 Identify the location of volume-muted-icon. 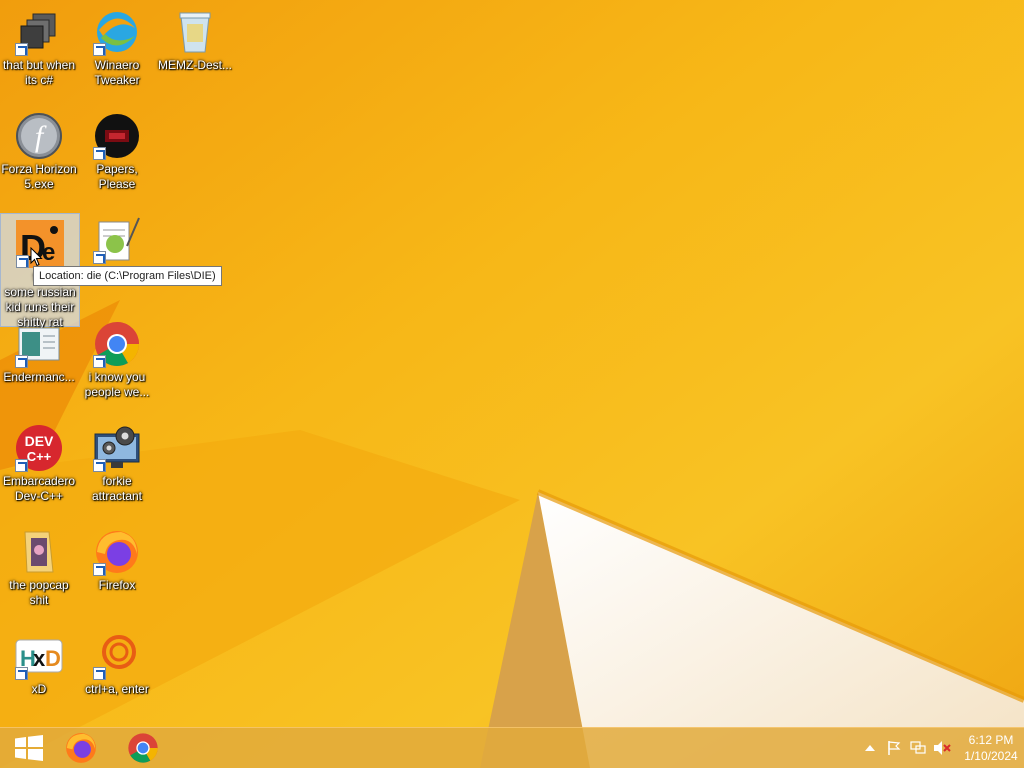
(942, 748).